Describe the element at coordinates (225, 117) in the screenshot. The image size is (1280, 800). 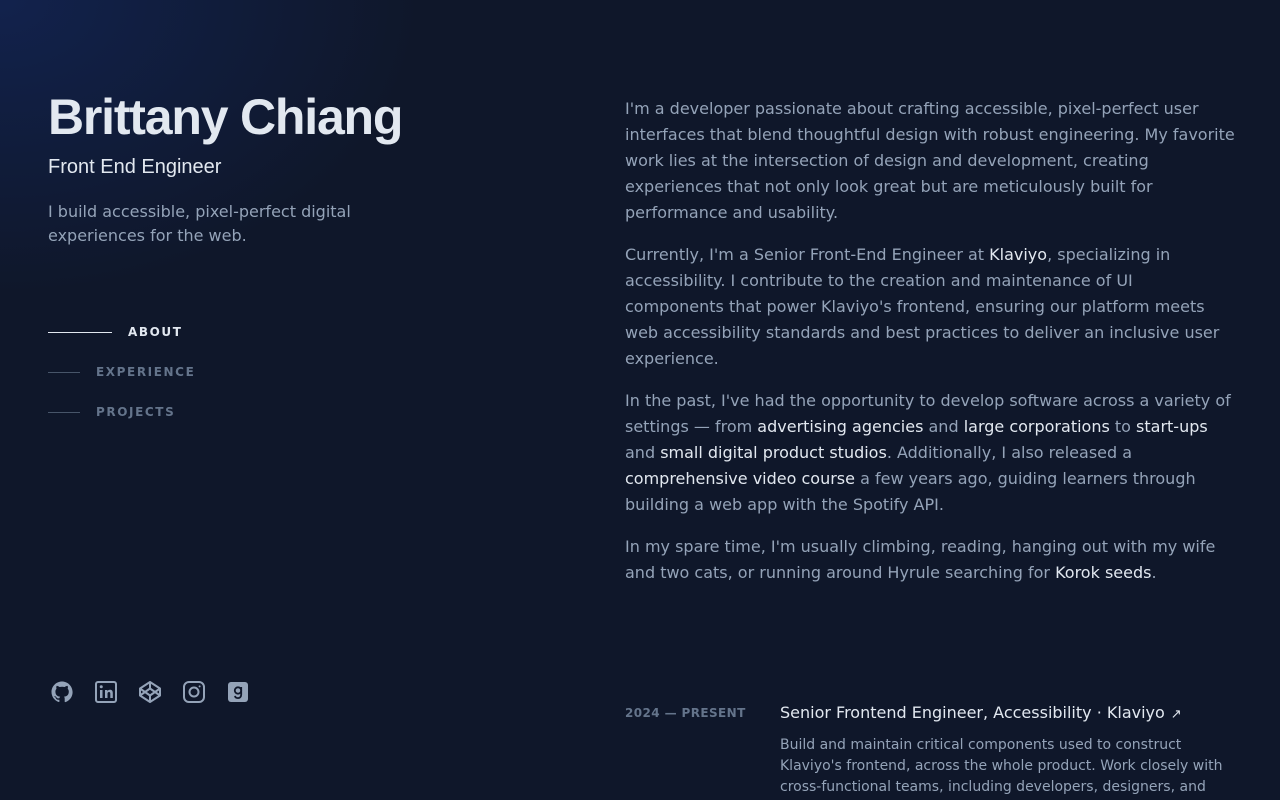
I see `page-title: Brittany Chiang` at that location.